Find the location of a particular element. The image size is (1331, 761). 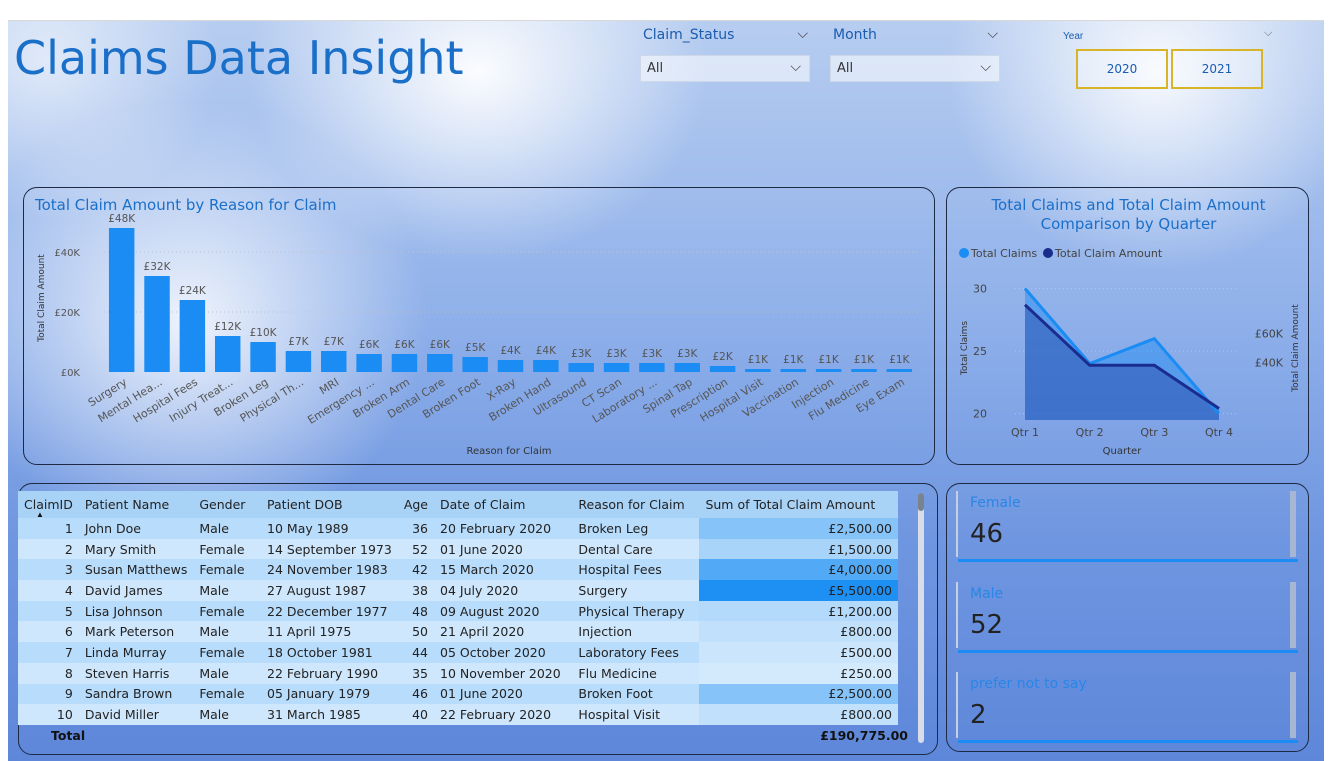

table-cell: 5 is located at coordinates (48, 611).